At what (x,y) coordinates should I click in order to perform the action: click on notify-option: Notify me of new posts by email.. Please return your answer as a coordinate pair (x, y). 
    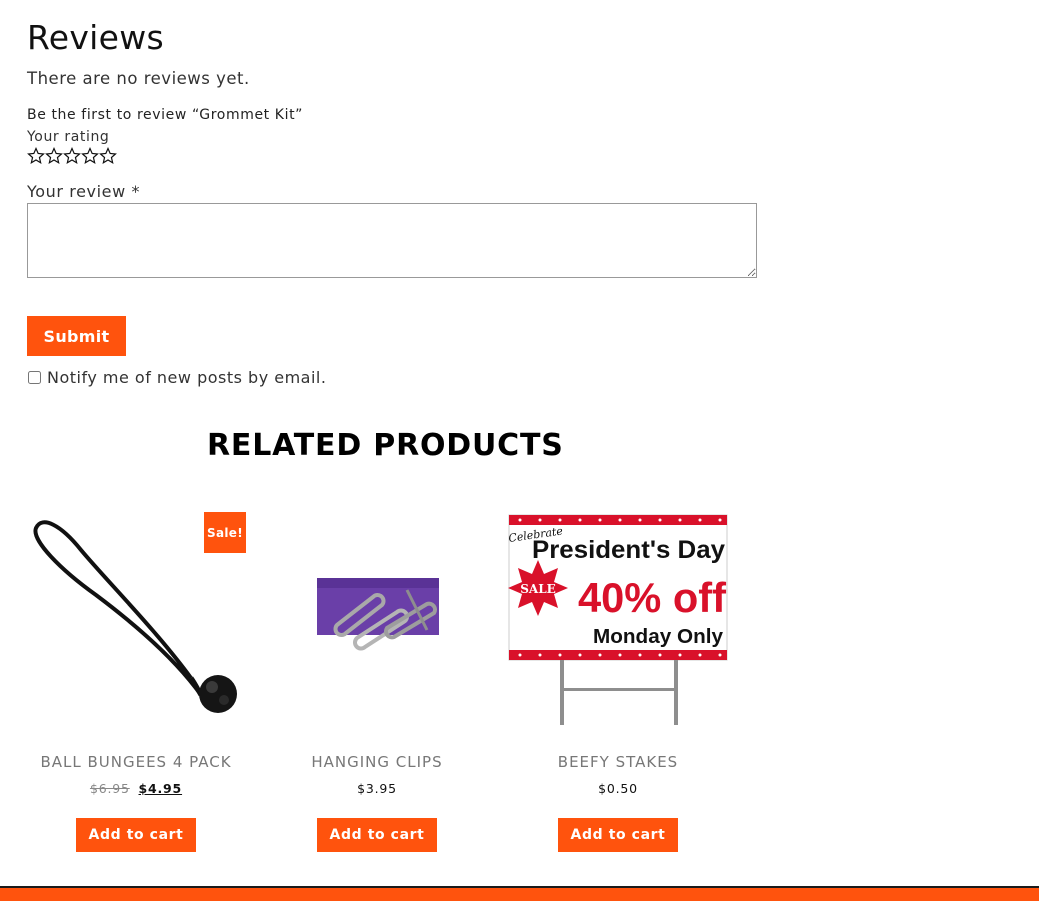
    Looking at the image, I should click on (176, 377).